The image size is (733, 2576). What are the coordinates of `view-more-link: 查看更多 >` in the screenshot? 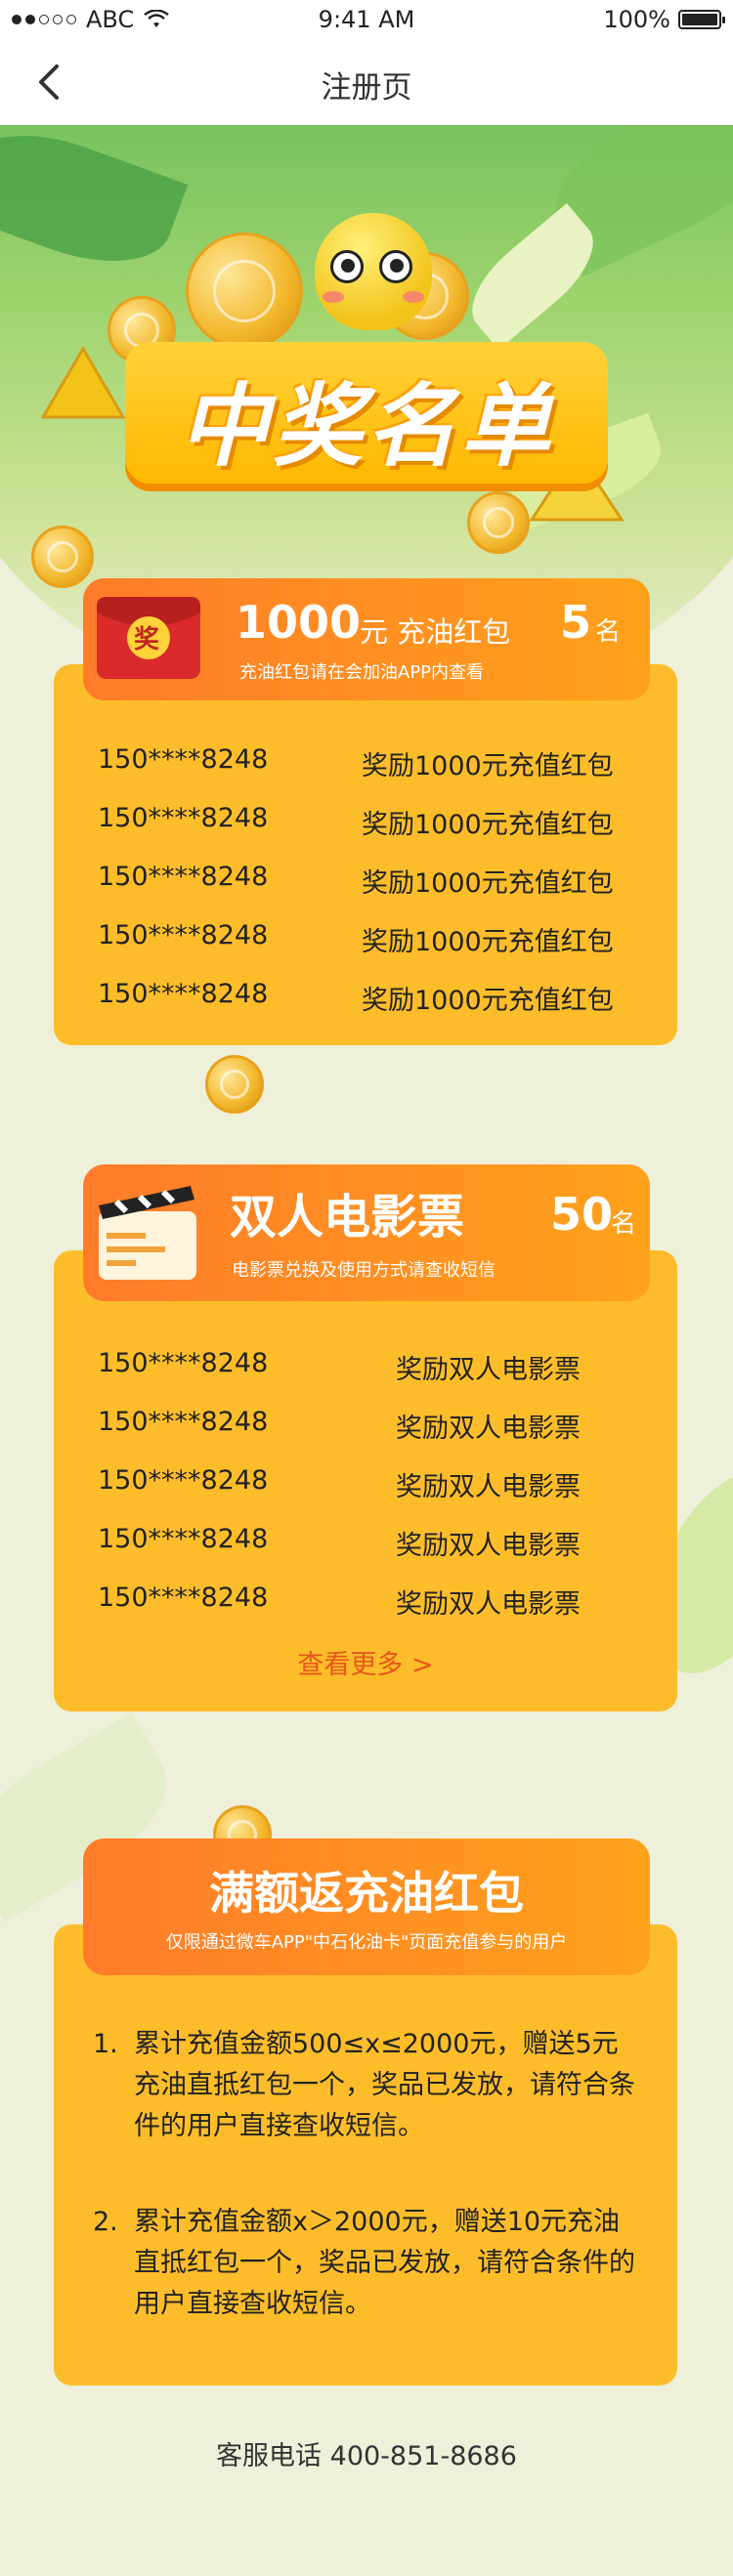 It's located at (365, 1662).